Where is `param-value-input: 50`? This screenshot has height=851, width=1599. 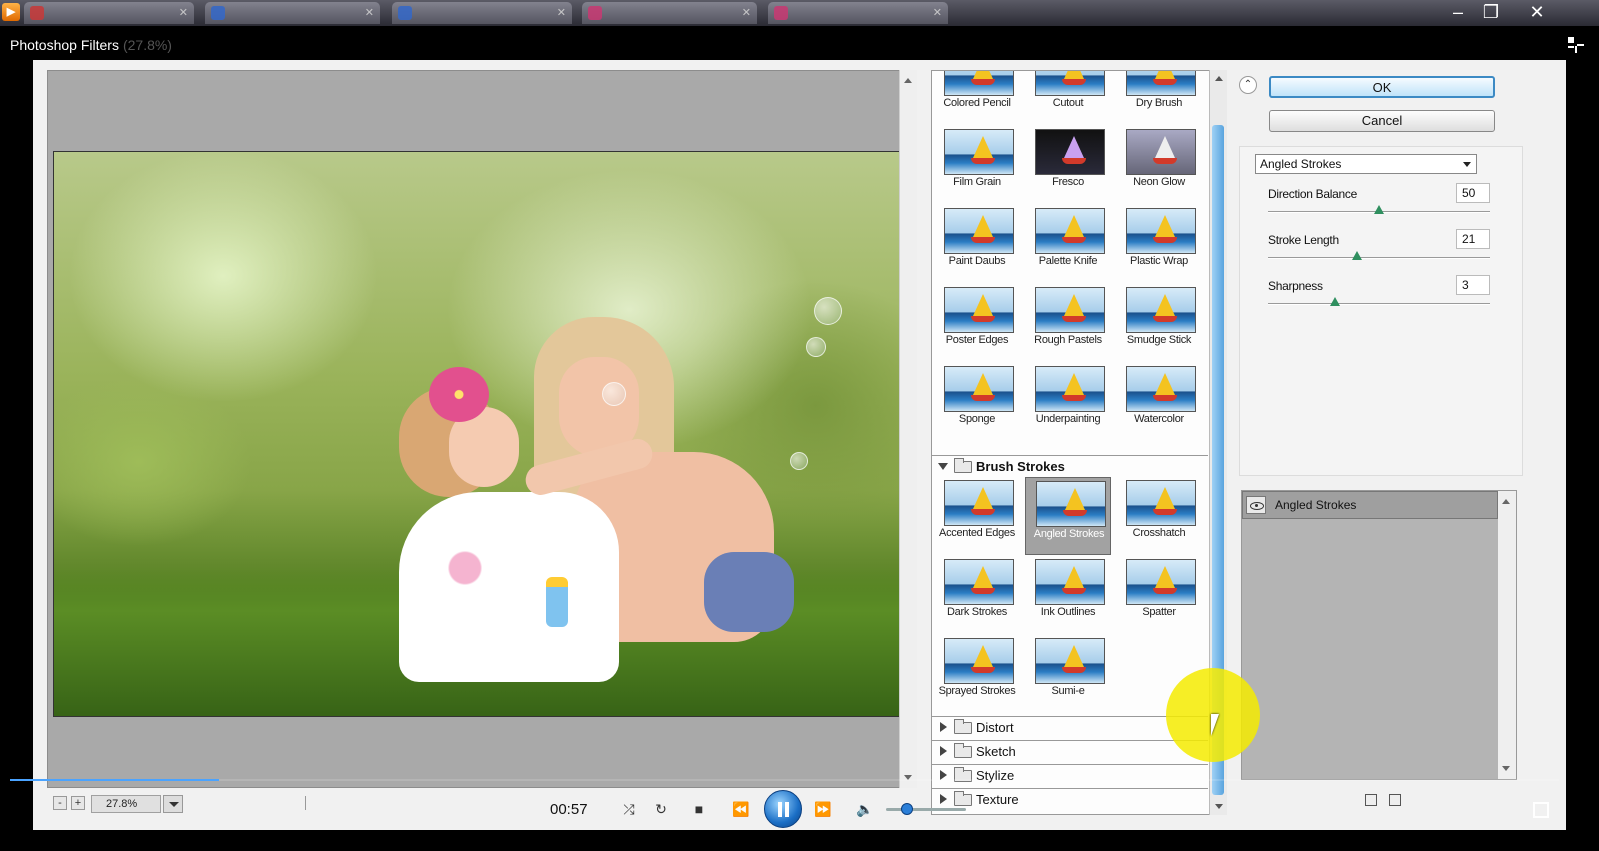
param-value-input: 50 is located at coordinates (1473, 193).